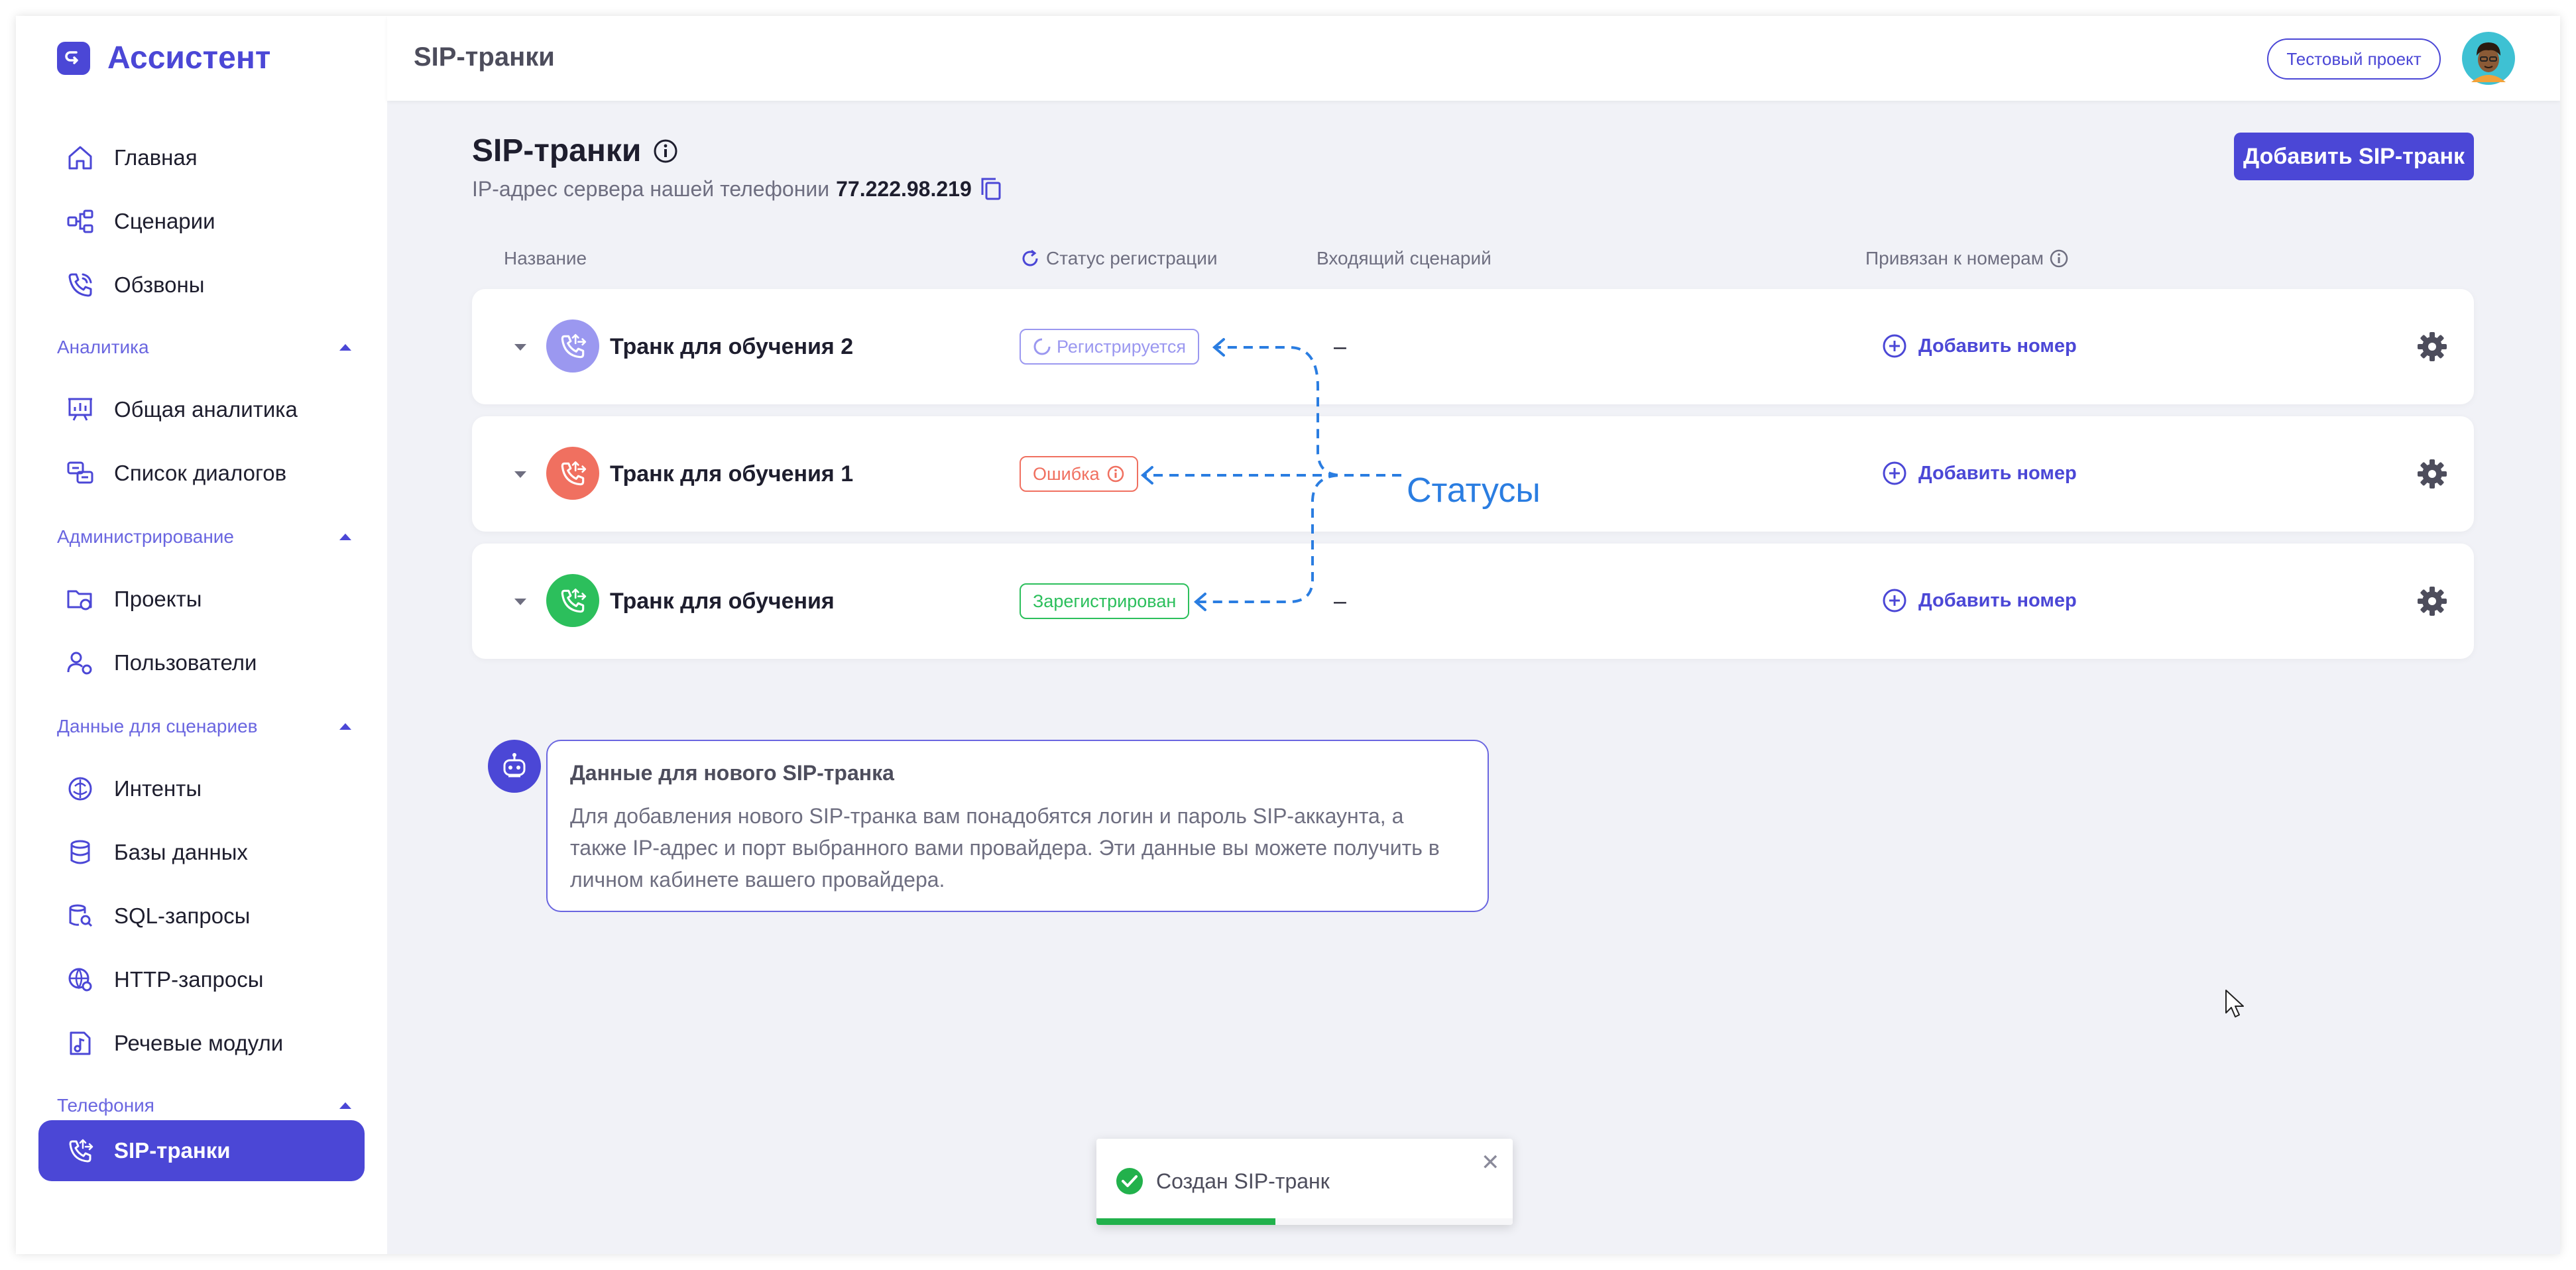 This screenshot has width=2576, height=1270. Describe the element at coordinates (1129, 1181) in the screenshot. I see `check-circle-icon` at that location.